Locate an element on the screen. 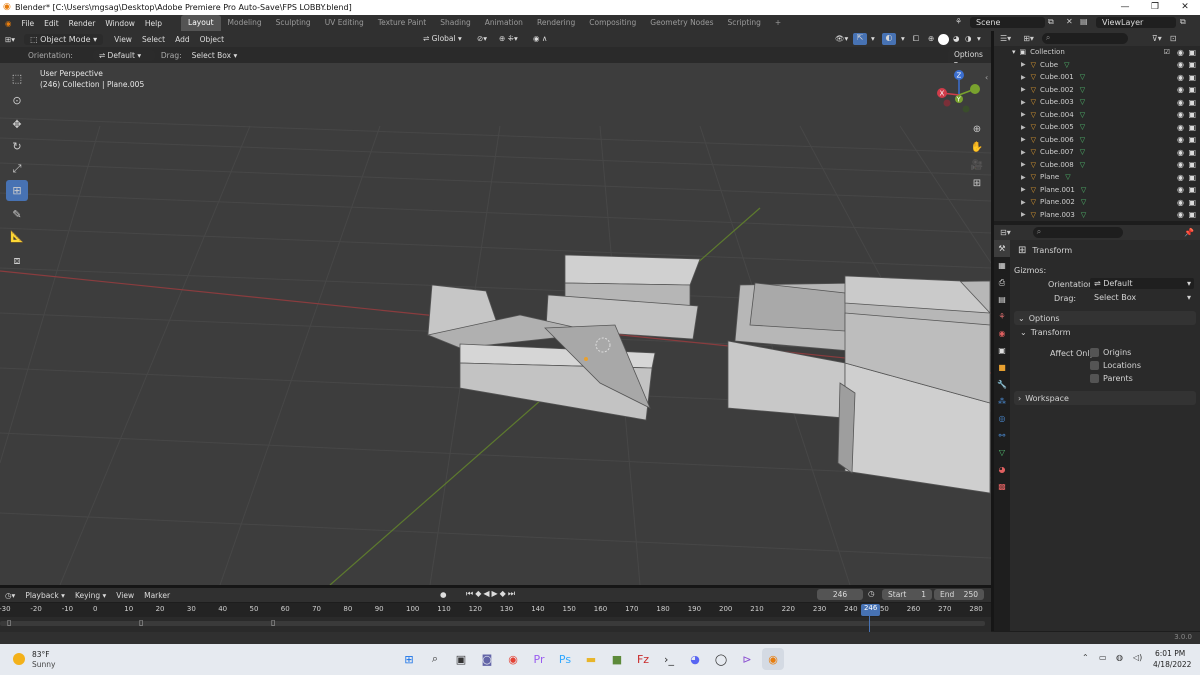 This screenshot has width=1200, height=675. menu-add: Add is located at coordinates (182, 39).